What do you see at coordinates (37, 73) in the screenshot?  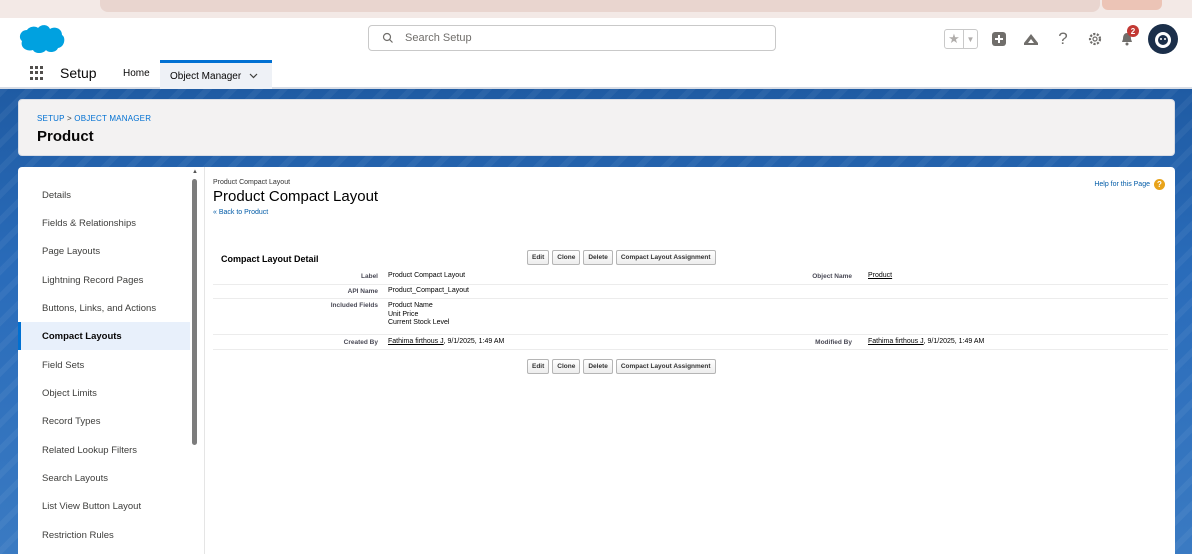 I see `app-launcher-icon` at bounding box center [37, 73].